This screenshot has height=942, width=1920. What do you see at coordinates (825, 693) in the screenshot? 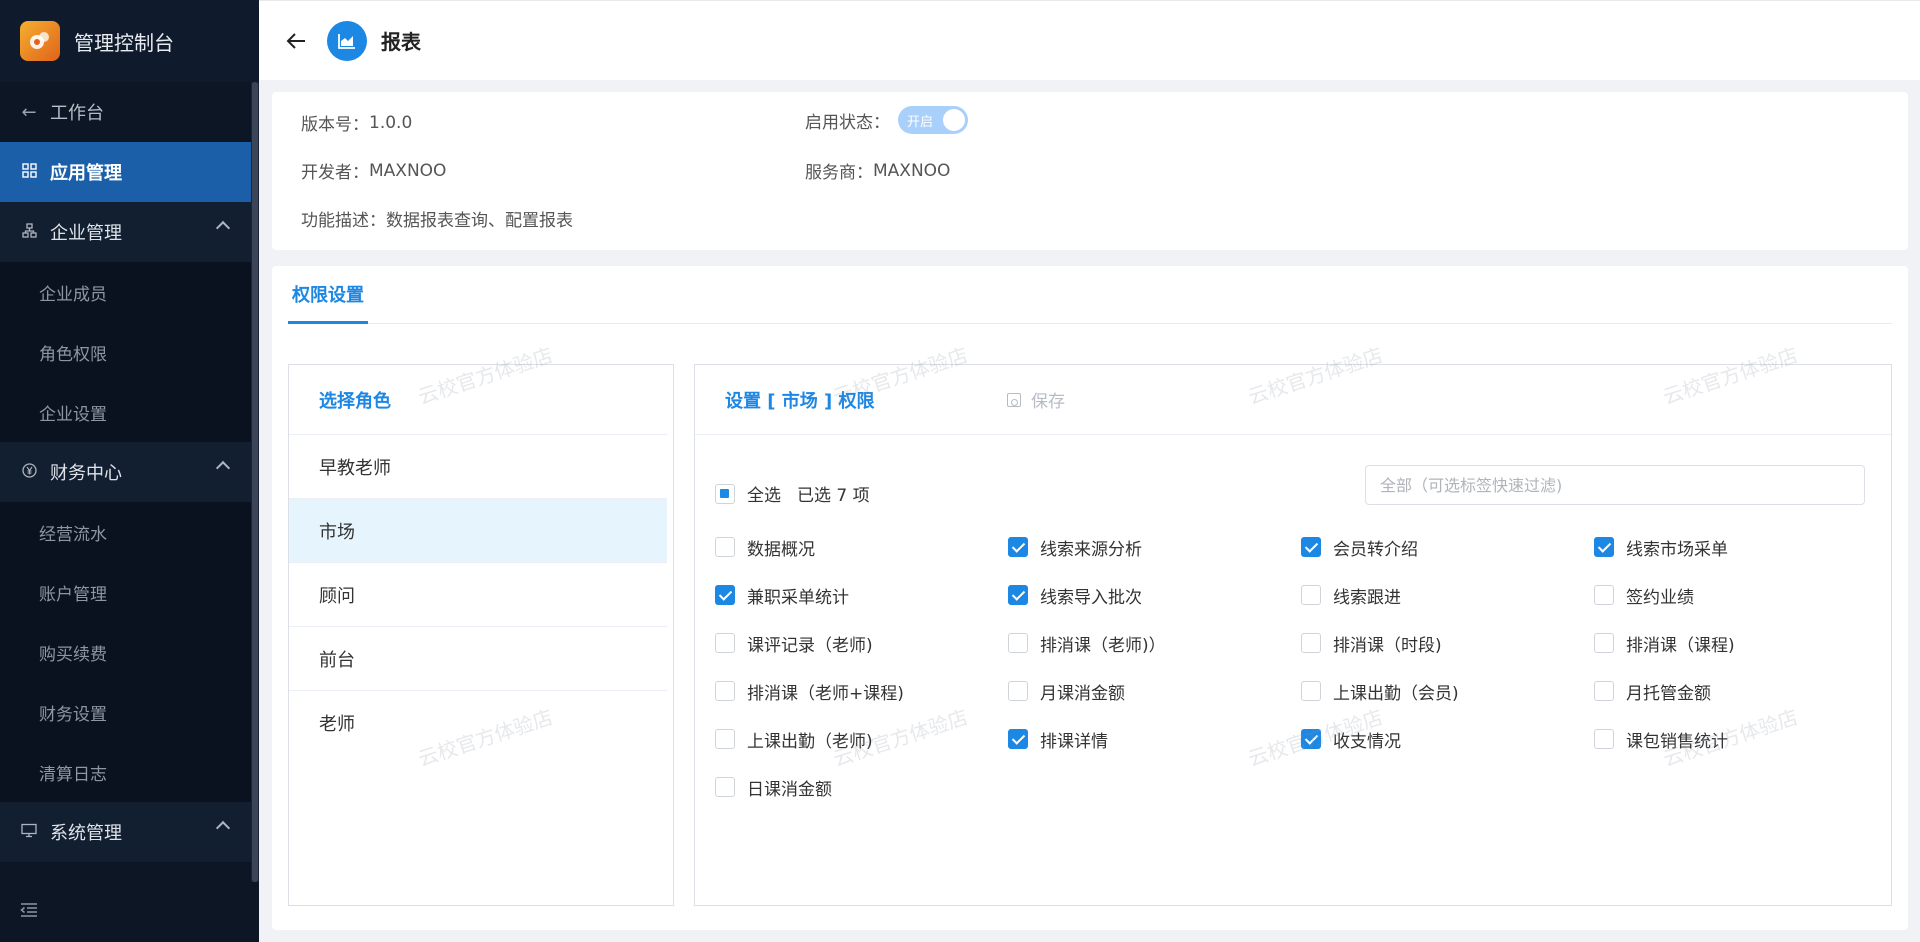
I see `permission-item-label: 排消课（老师+课程)` at bounding box center [825, 693].